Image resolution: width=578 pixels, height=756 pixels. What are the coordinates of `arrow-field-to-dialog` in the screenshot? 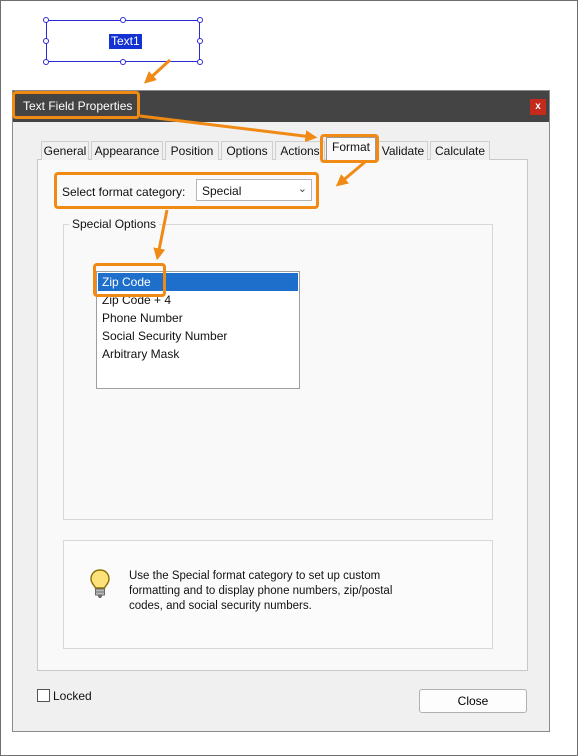 It's located at (158, 71).